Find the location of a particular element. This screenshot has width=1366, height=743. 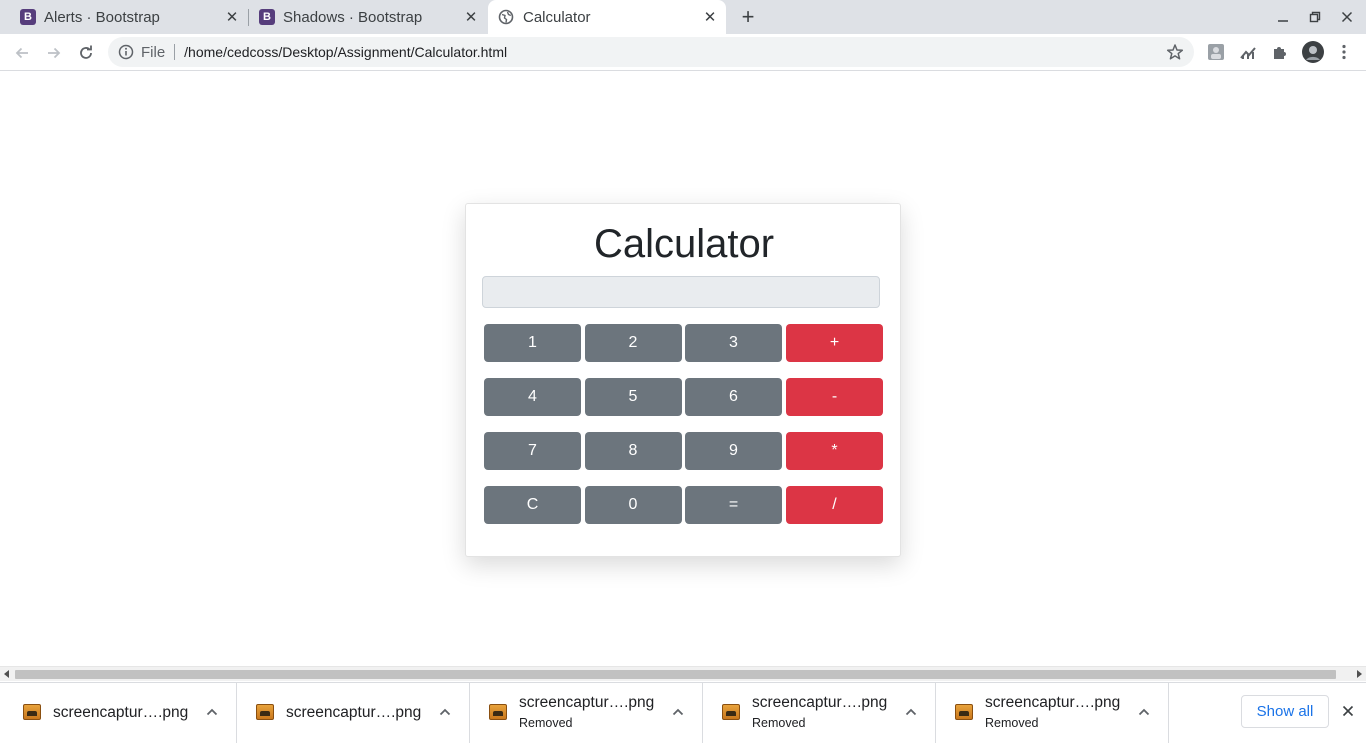

tab-title: Calculator is located at coordinates (557, 17).